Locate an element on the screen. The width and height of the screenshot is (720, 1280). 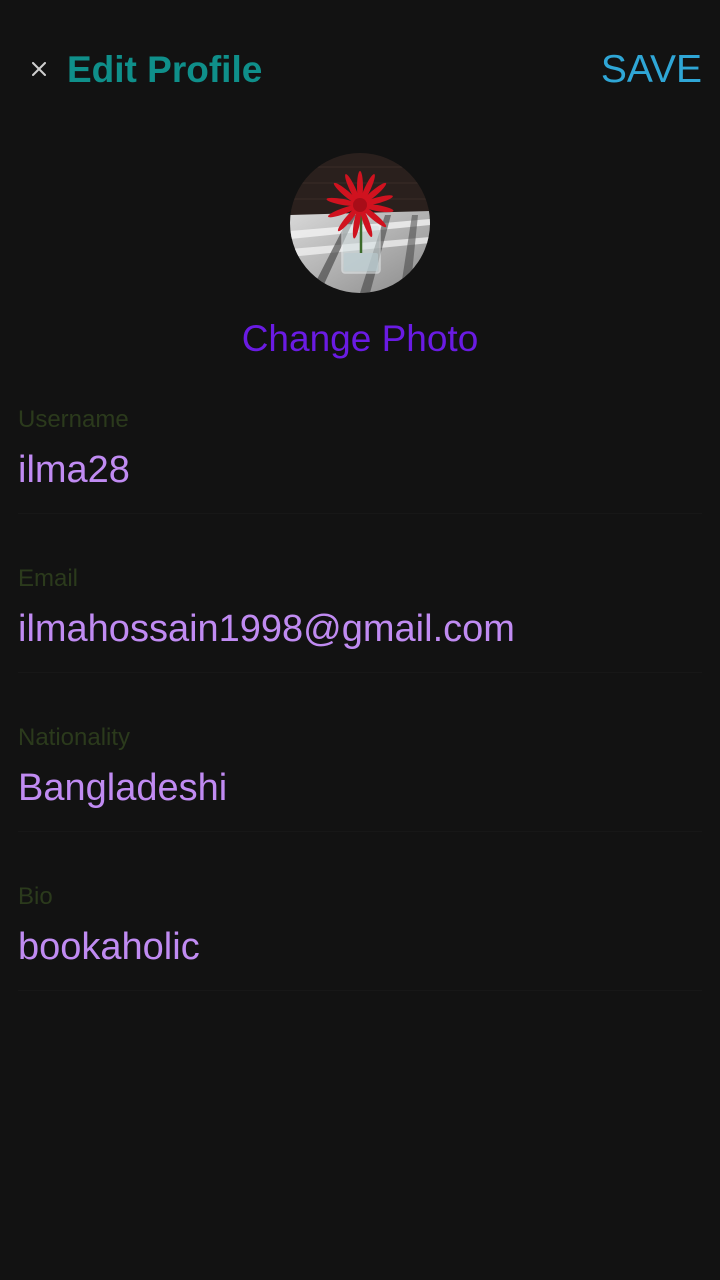
nationality-input: Bangladeshi is located at coordinates (122, 788).